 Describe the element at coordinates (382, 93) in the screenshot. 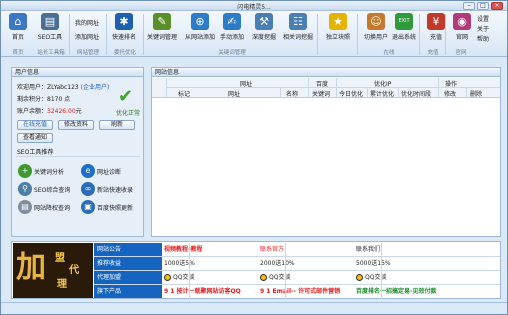

I see `col-total: 累计优化` at that location.